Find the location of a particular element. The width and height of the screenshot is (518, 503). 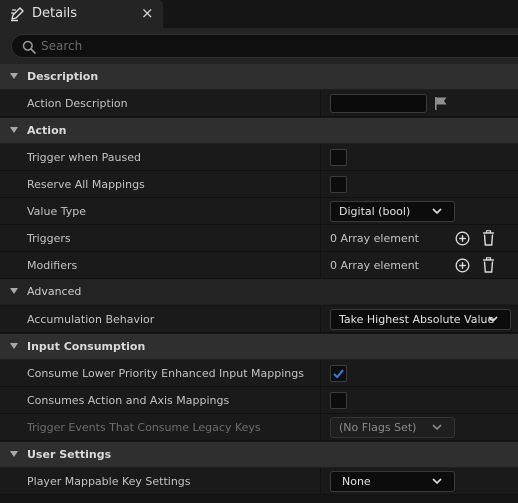

dropdown-value: Digital (bool) is located at coordinates (375, 211).